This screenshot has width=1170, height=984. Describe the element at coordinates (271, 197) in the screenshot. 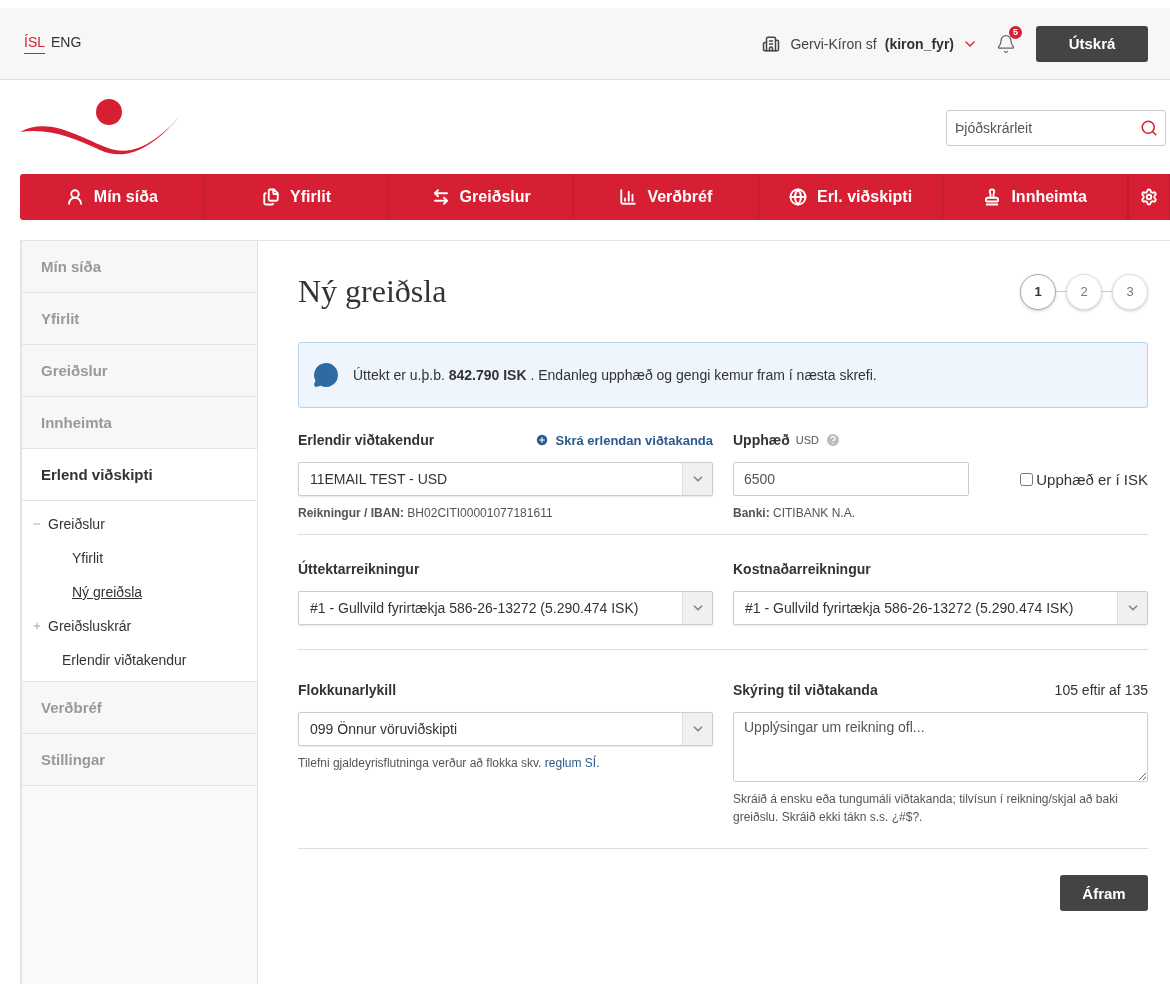

I see `documents-icon` at that location.